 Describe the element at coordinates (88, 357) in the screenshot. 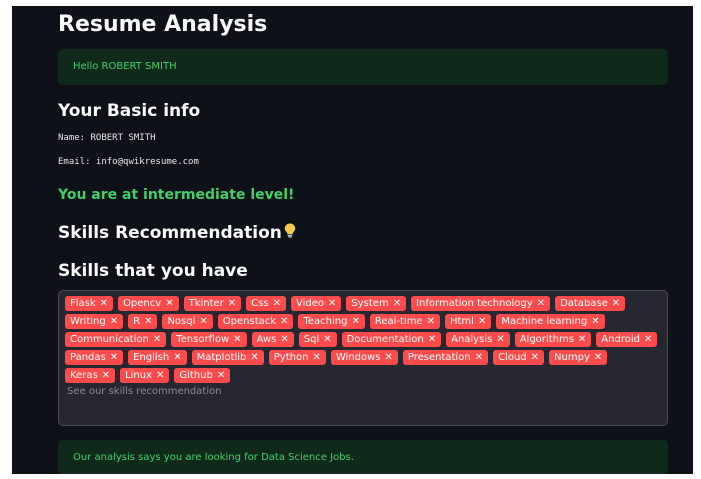

I see `skill-tag-label: Pandas` at that location.